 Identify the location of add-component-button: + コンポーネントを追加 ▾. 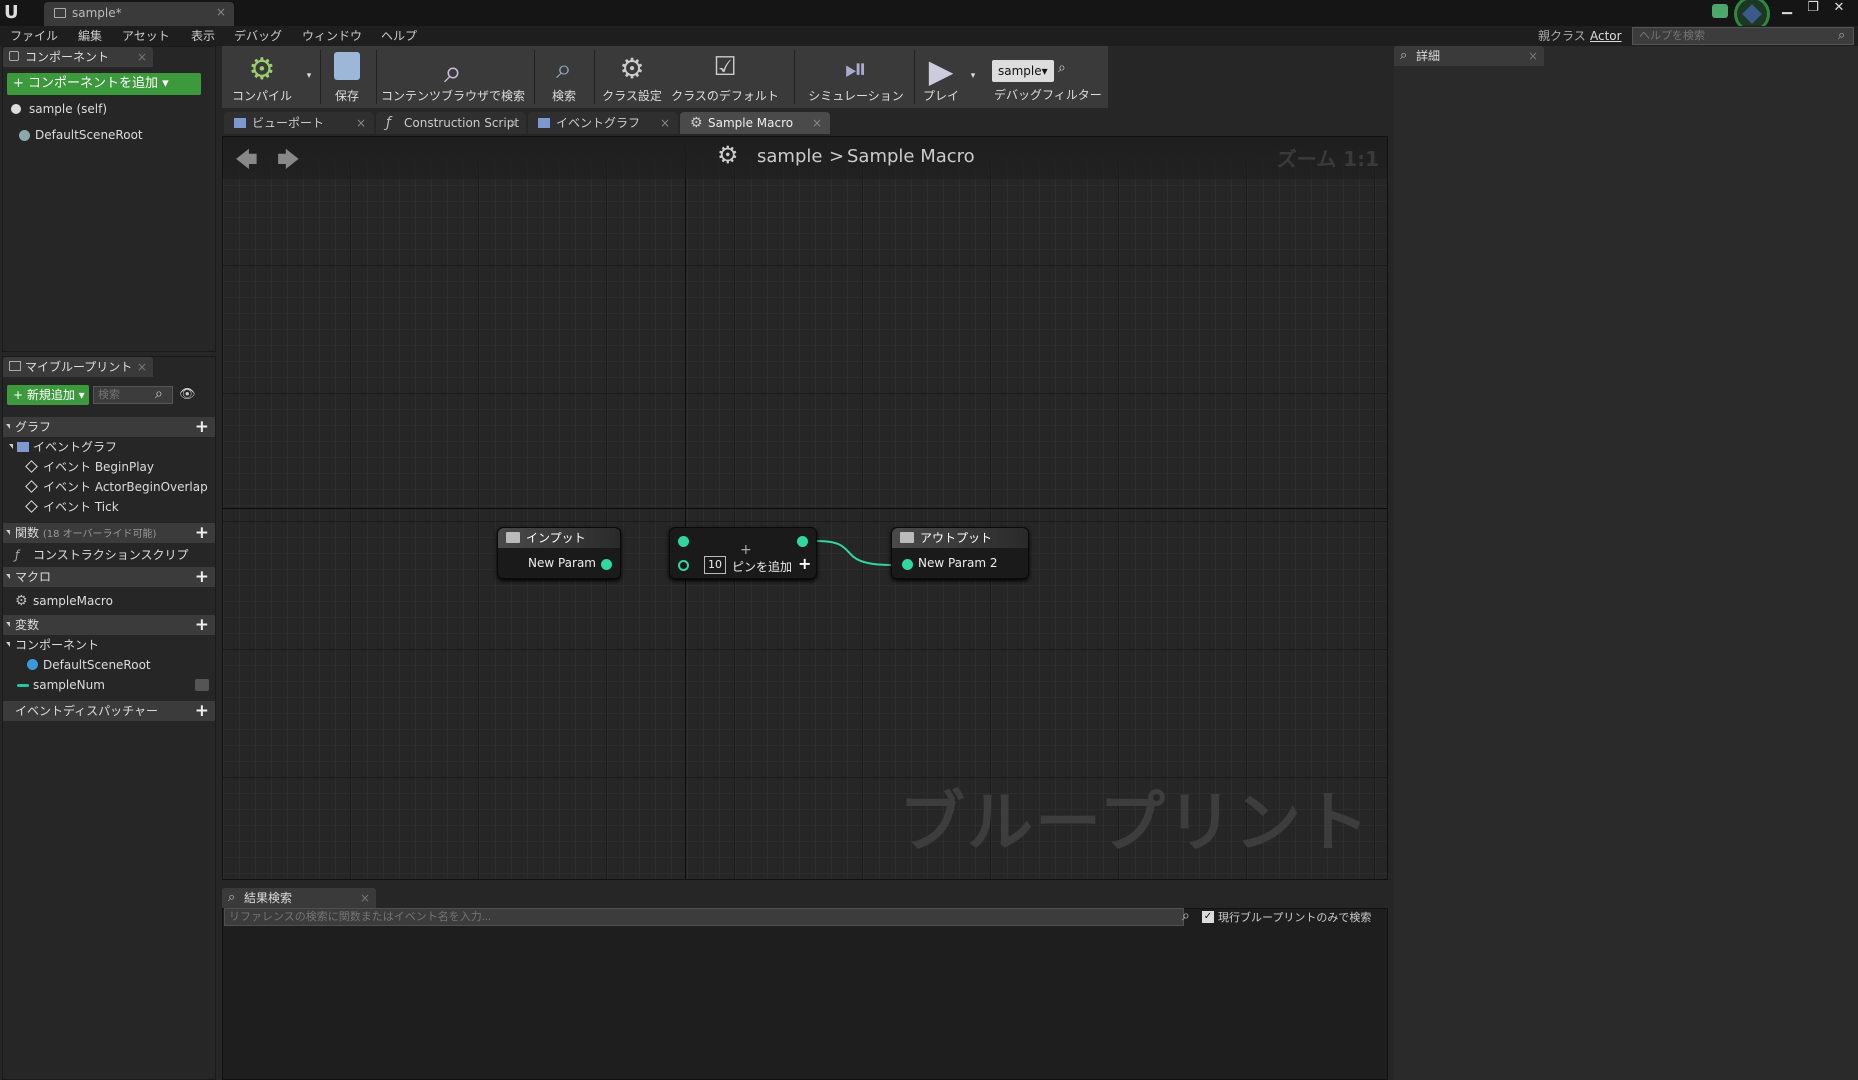
(104, 84).